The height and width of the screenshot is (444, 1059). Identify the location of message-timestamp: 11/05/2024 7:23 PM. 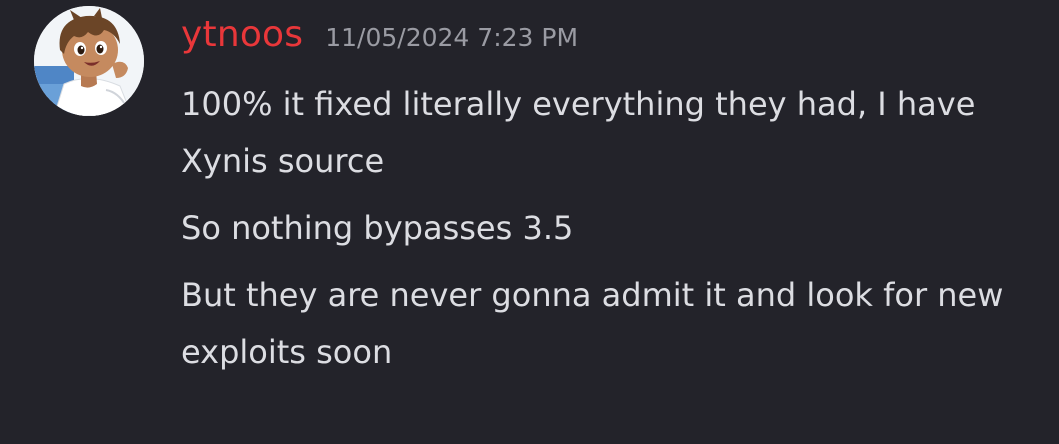
(452, 37).